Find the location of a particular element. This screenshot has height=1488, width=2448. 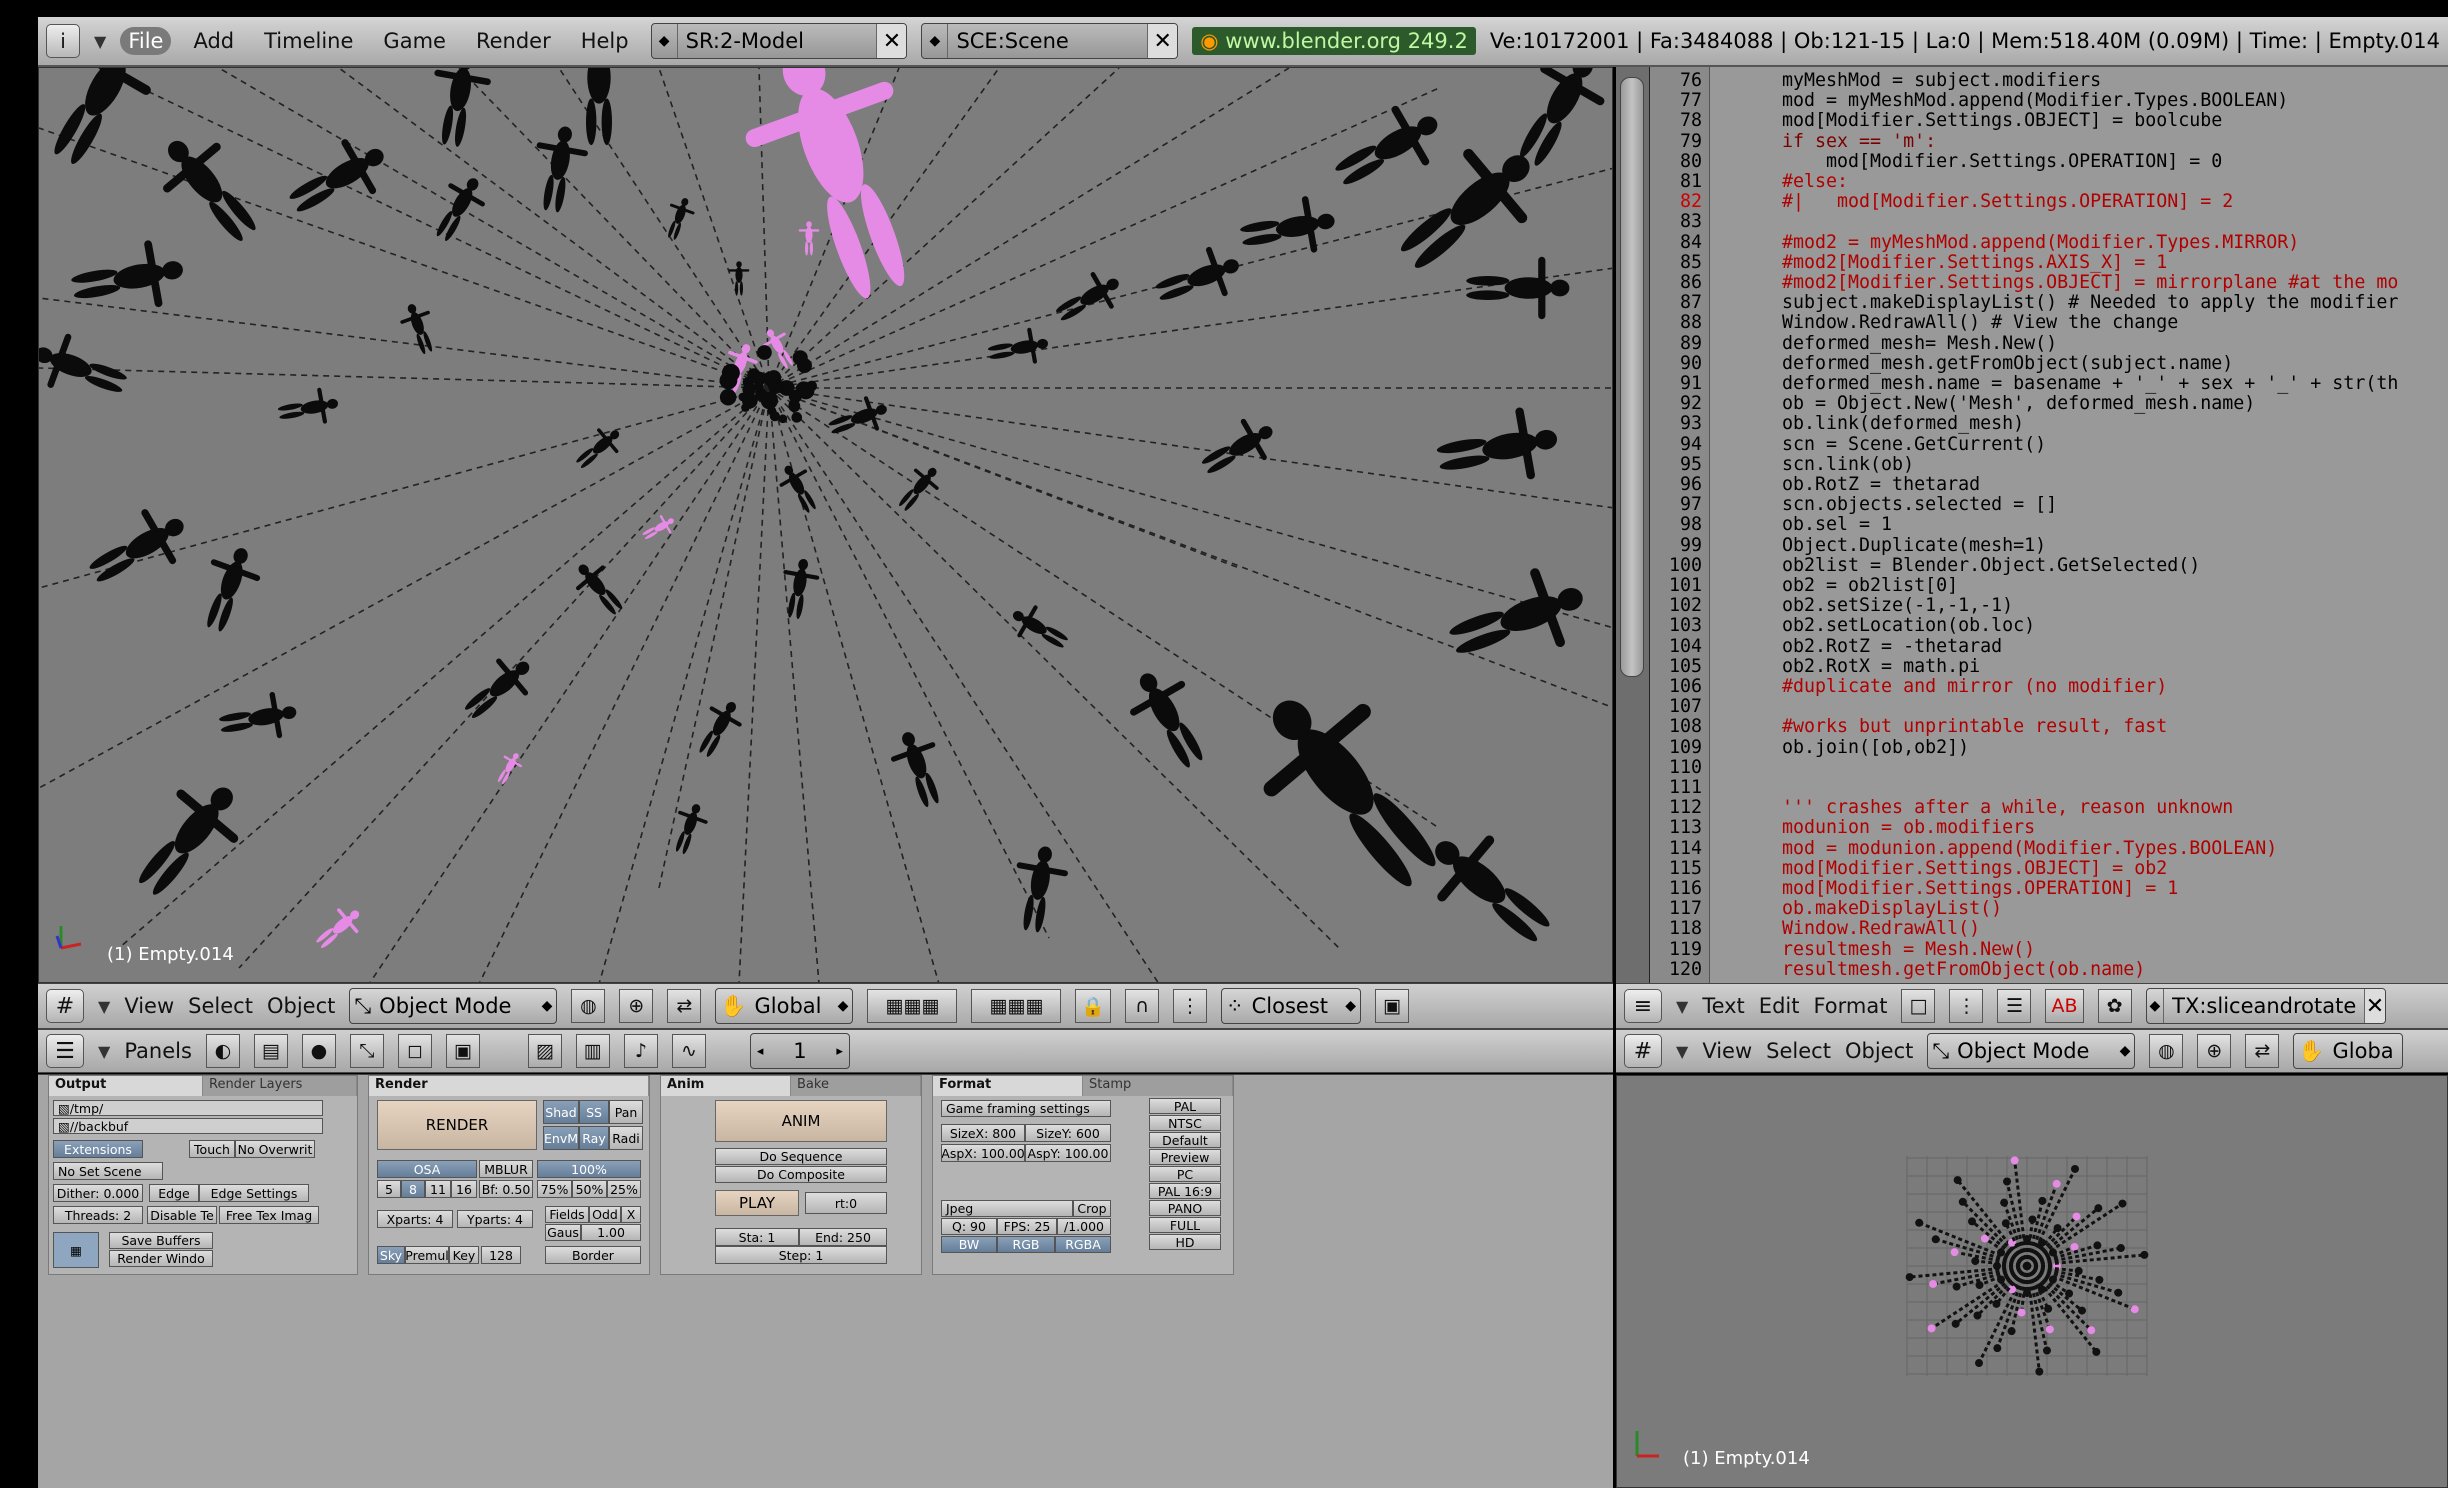

tab-output: Output is located at coordinates (126, 1086).